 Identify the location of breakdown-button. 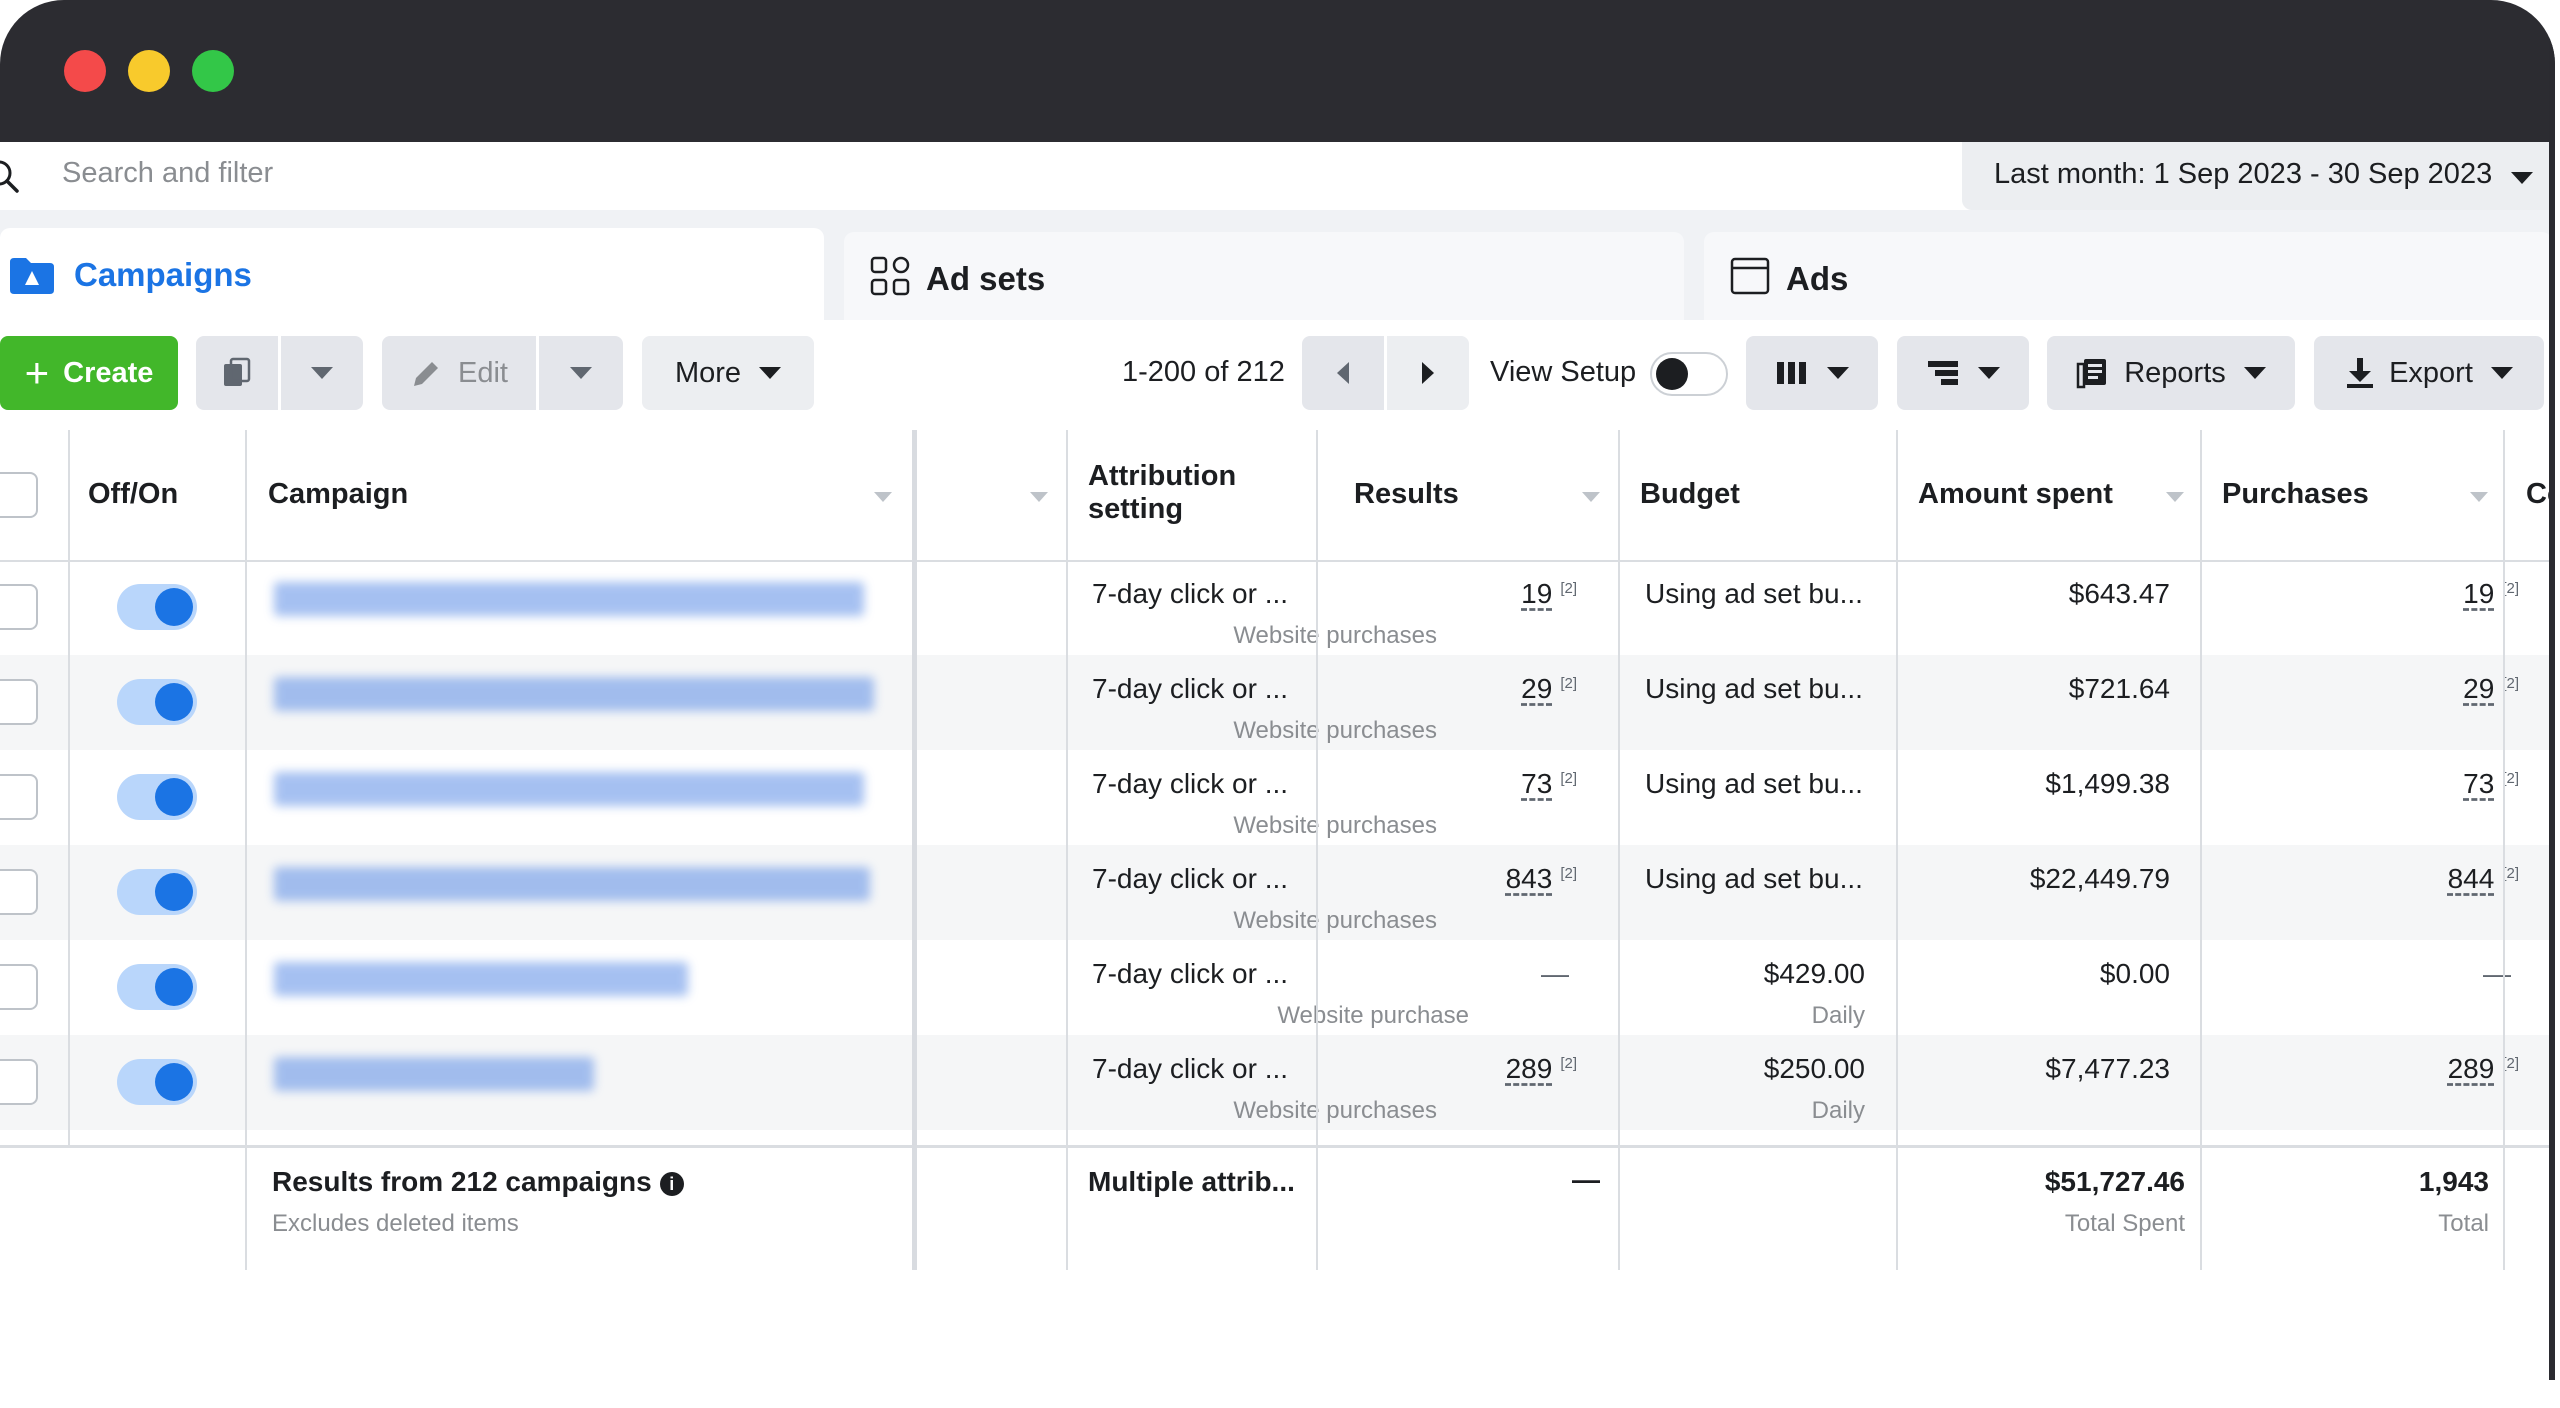
(1963, 373).